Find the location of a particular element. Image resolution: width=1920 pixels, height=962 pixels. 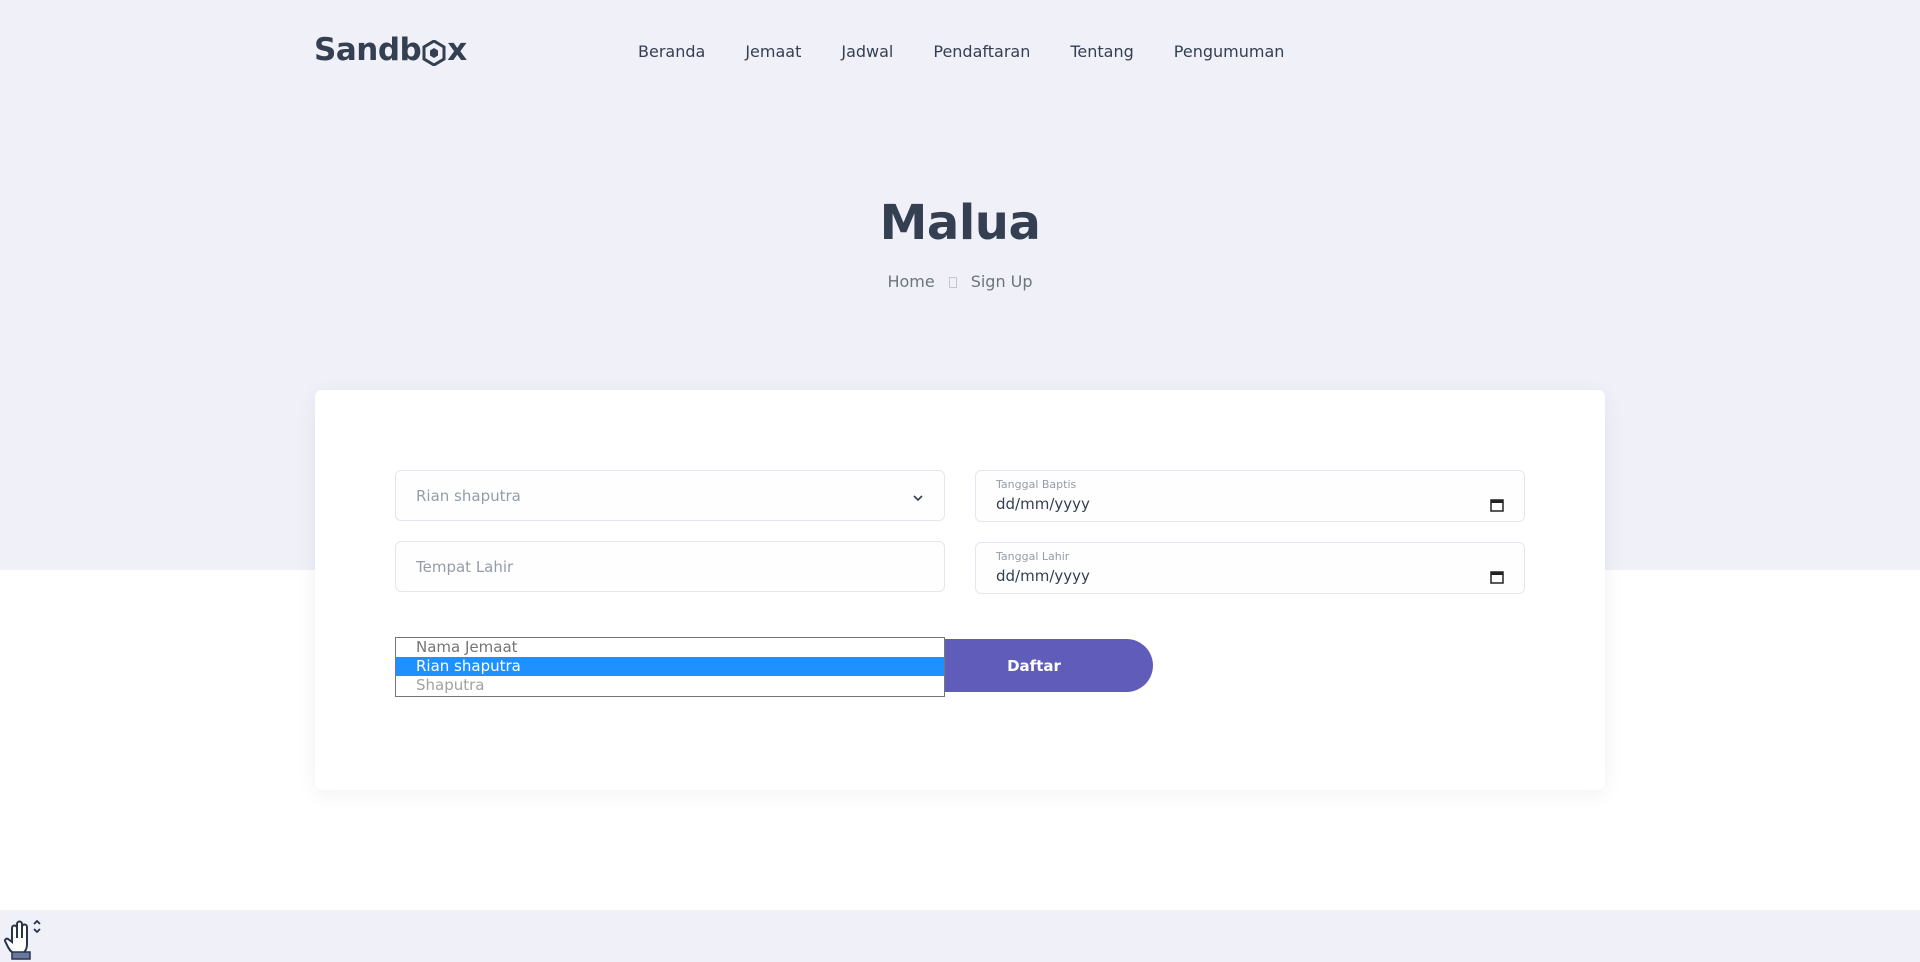

tanggal-baptis-label: Tanggal Baptis is located at coordinates (1036, 484).